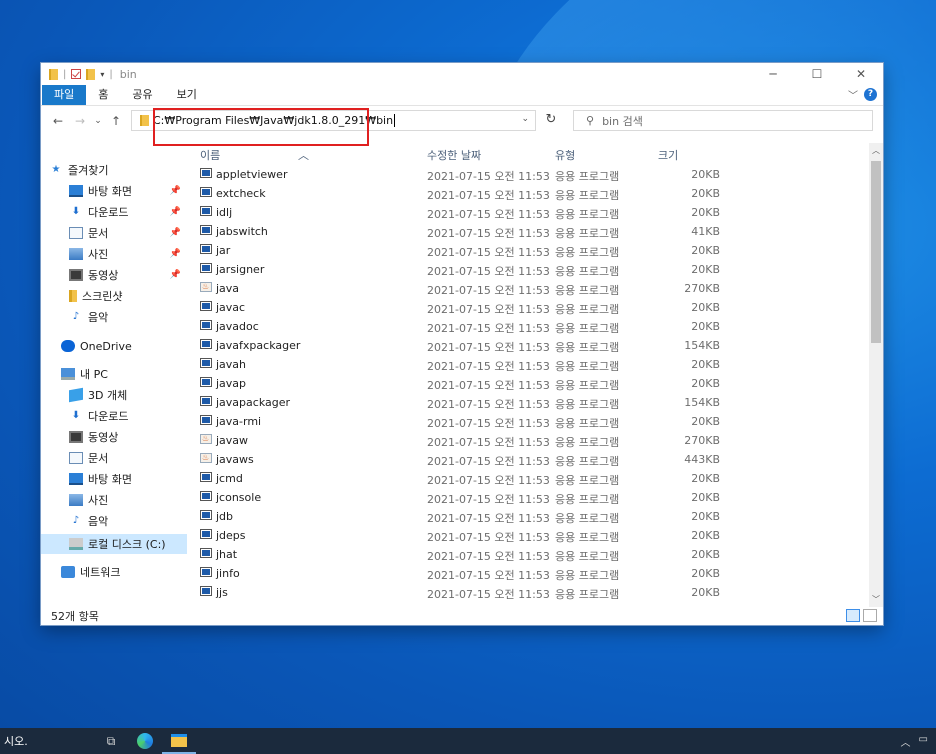  I want to click on pc-icon, so click(68, 374).